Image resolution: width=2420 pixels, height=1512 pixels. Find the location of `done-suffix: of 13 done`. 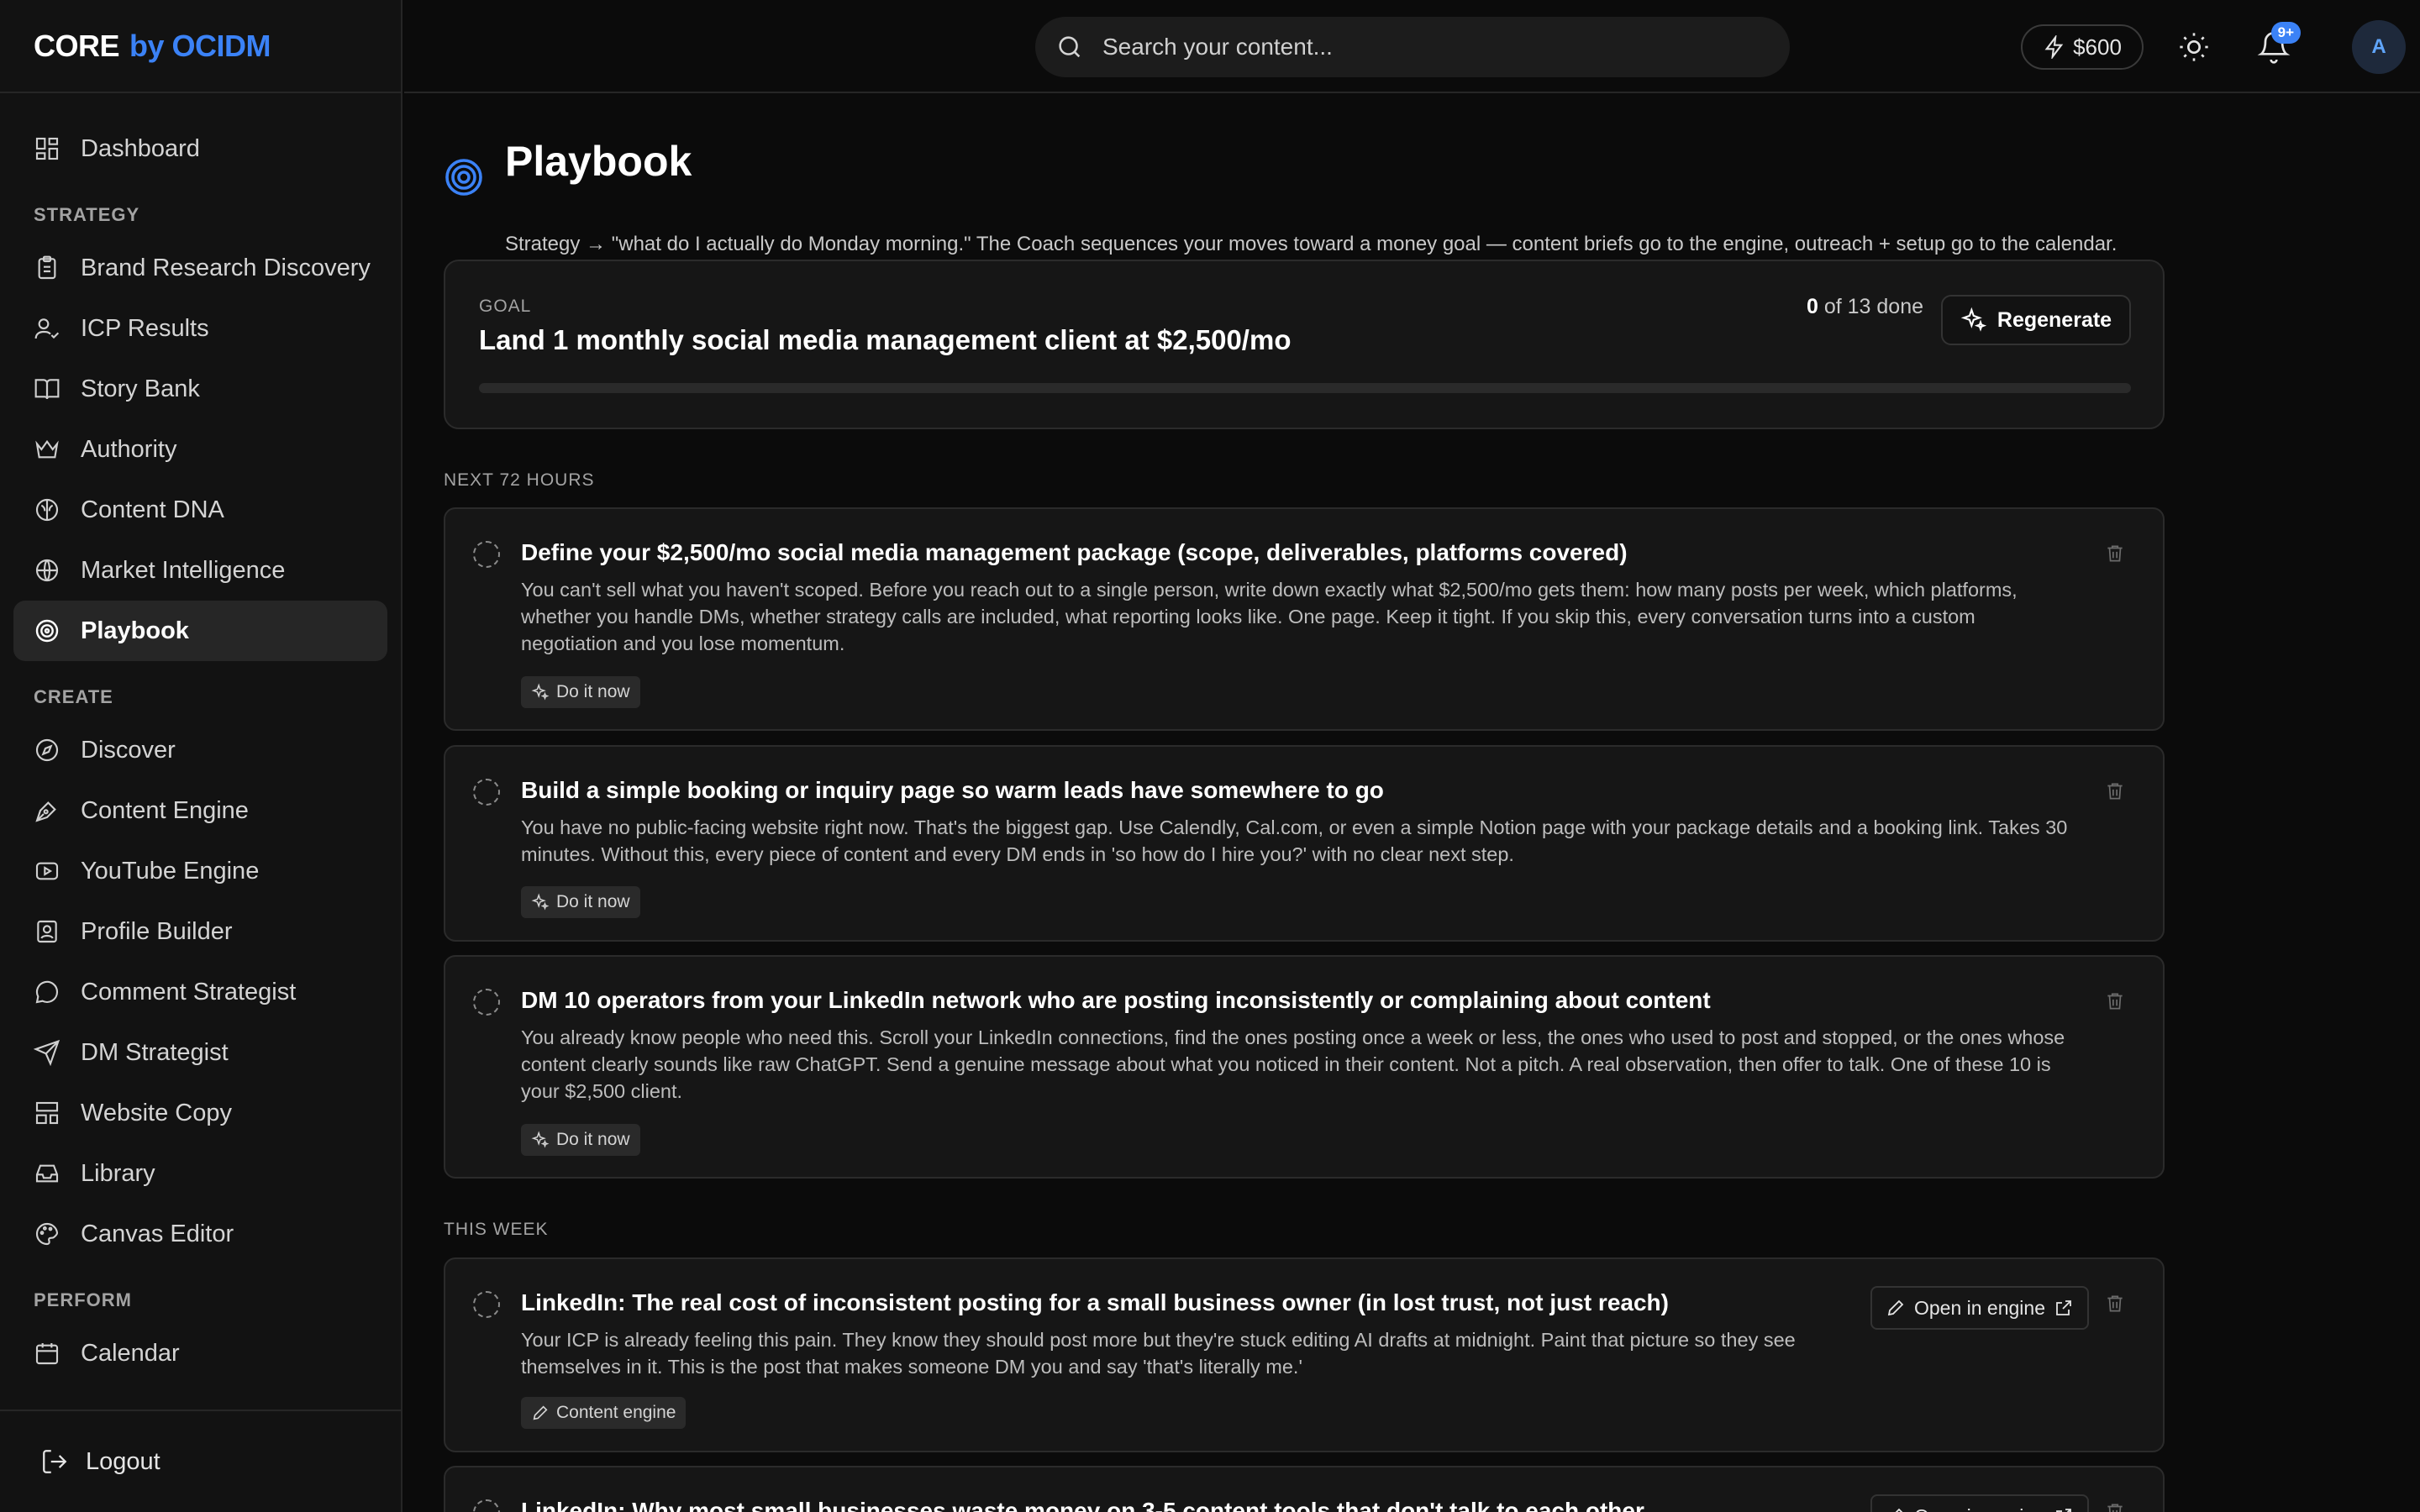

done-suffix: of 13 done is located at coordinates (1871, 306).